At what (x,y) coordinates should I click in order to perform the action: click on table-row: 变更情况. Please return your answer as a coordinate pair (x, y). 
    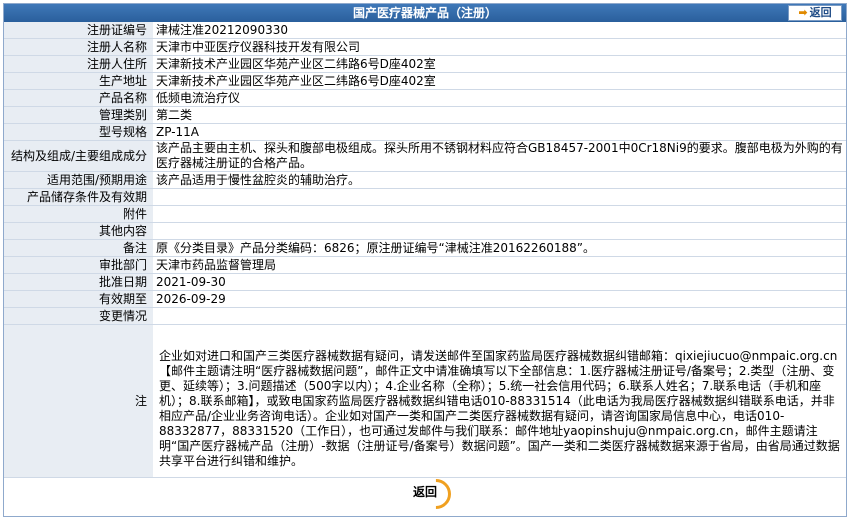
    Looking at the image, I should click on (425, 316).